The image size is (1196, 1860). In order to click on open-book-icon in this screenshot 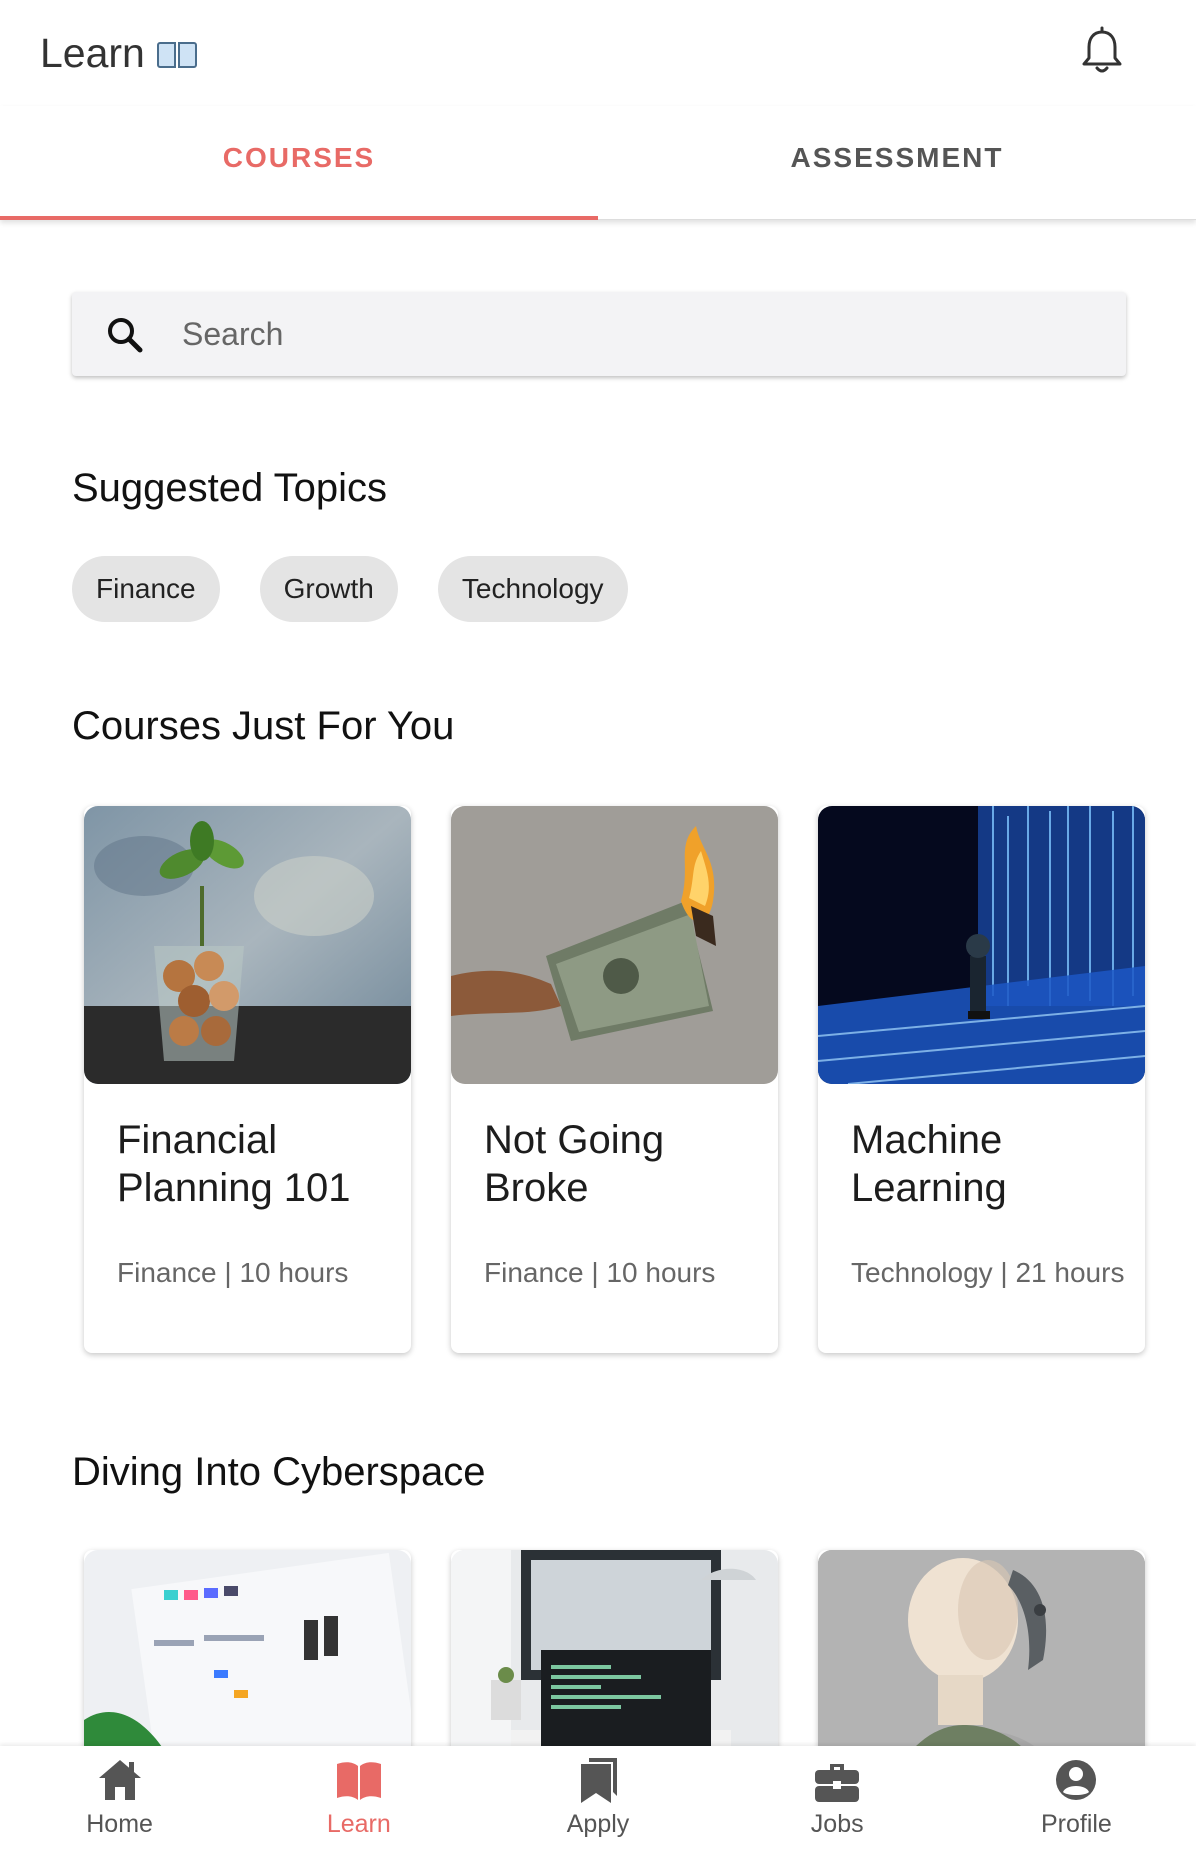, I will do `click(176, 54)`.